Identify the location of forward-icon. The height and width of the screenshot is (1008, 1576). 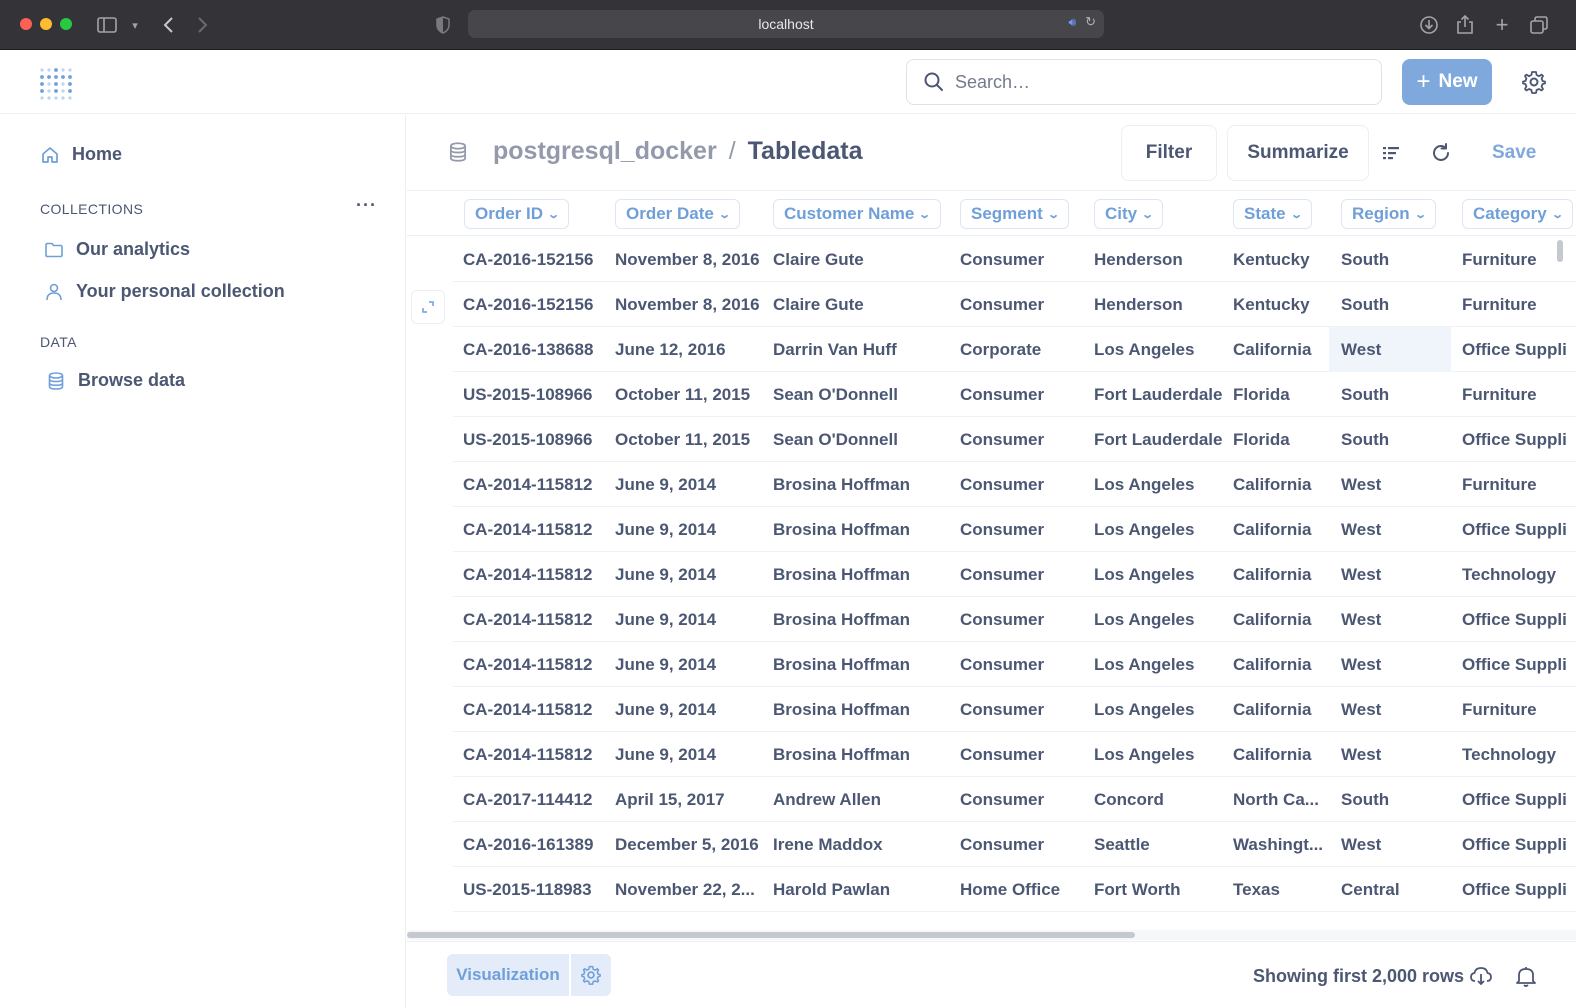
(203, 25).